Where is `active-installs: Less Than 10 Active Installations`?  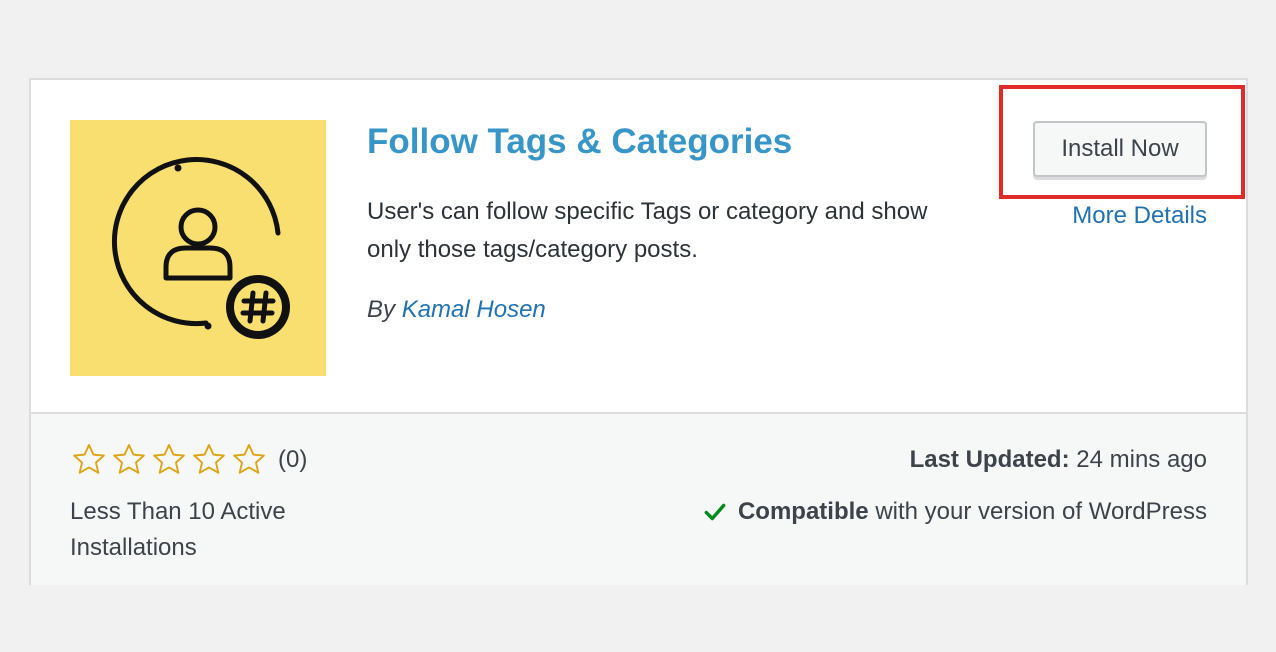
active-installs: Less Than 10 Active Installations is located at coordinates (178, 529).